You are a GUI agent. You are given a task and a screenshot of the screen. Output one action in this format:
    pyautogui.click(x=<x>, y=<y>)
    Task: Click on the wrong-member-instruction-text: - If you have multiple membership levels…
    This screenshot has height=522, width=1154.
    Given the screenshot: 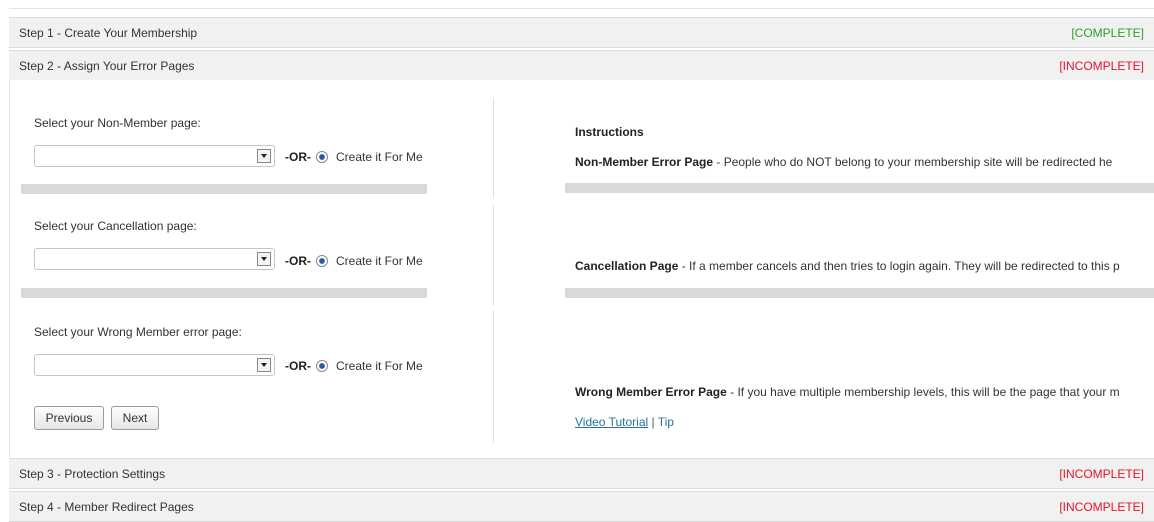 What is the action you would take?
    pyautogui.click(x=923, y=392)
    